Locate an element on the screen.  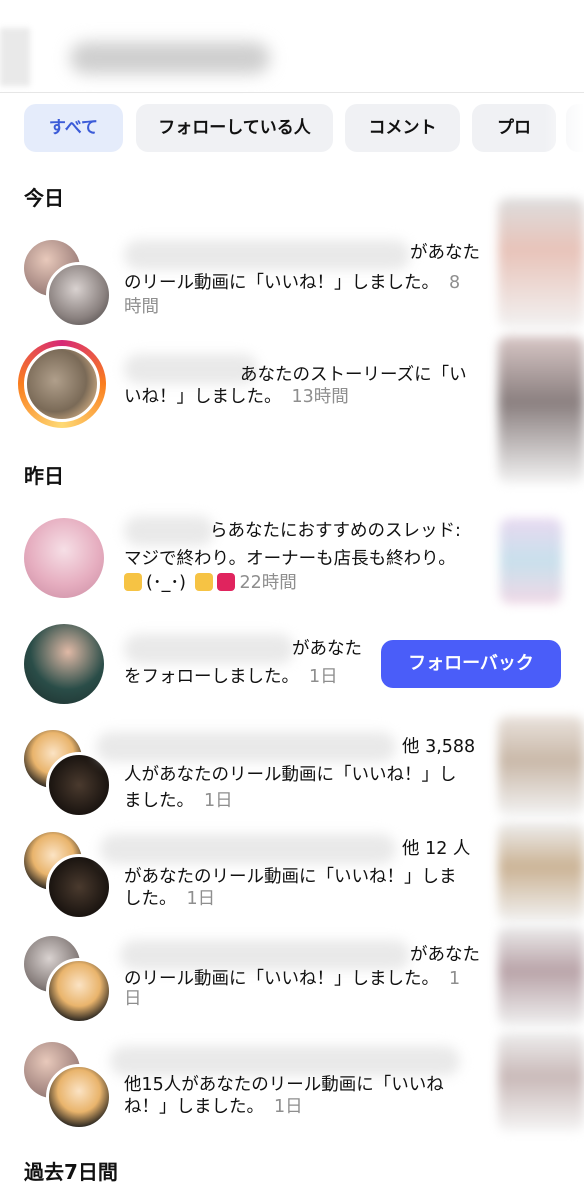
notification-text: ました。 is located at coordinates (159, 801).